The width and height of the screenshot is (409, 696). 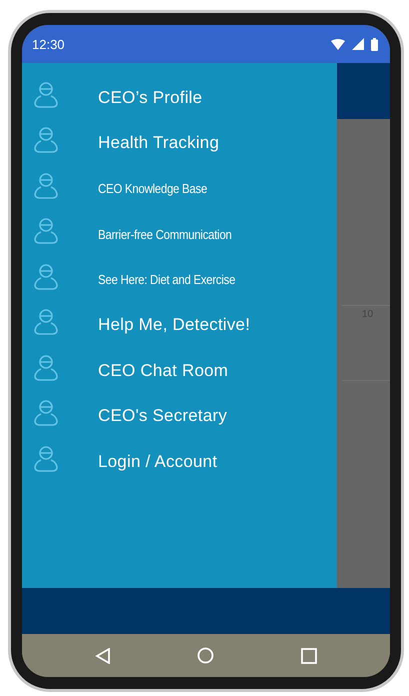 What do you see at coordinates (179, 416) in the screenshot?
I see `menu-item: CEO's Secretary` at bounding box center [179, 416].